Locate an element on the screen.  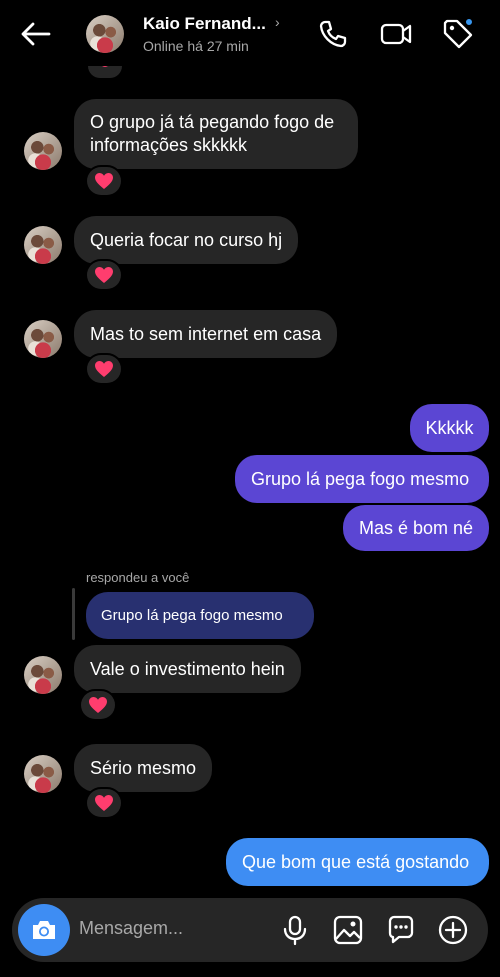
message-text: Vale o investimento hein is located at coordinates (187, 668).